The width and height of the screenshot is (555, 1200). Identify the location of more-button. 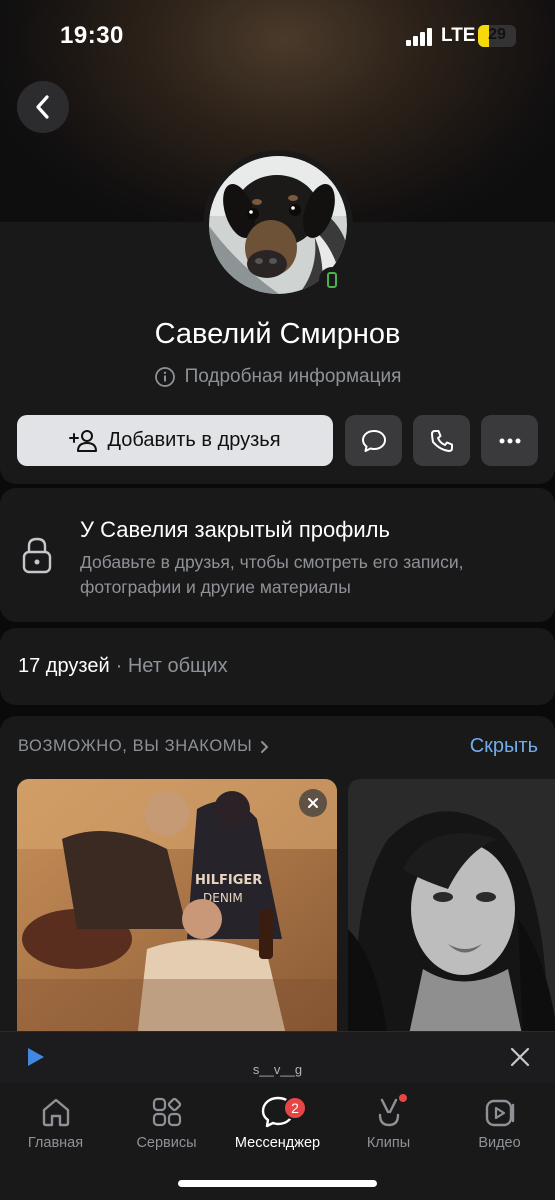
(509, 440).